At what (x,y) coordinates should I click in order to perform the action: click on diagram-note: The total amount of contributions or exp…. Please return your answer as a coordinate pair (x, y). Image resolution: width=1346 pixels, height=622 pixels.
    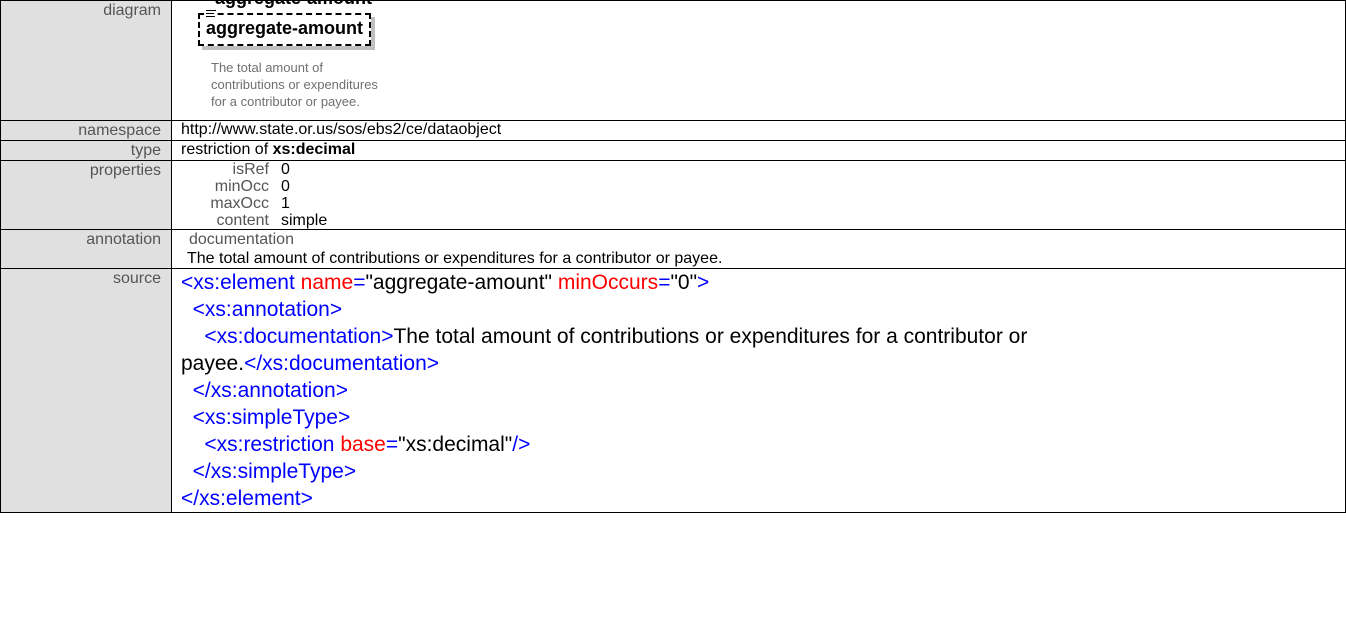
    Looking at the image, I should click on (311, 89).